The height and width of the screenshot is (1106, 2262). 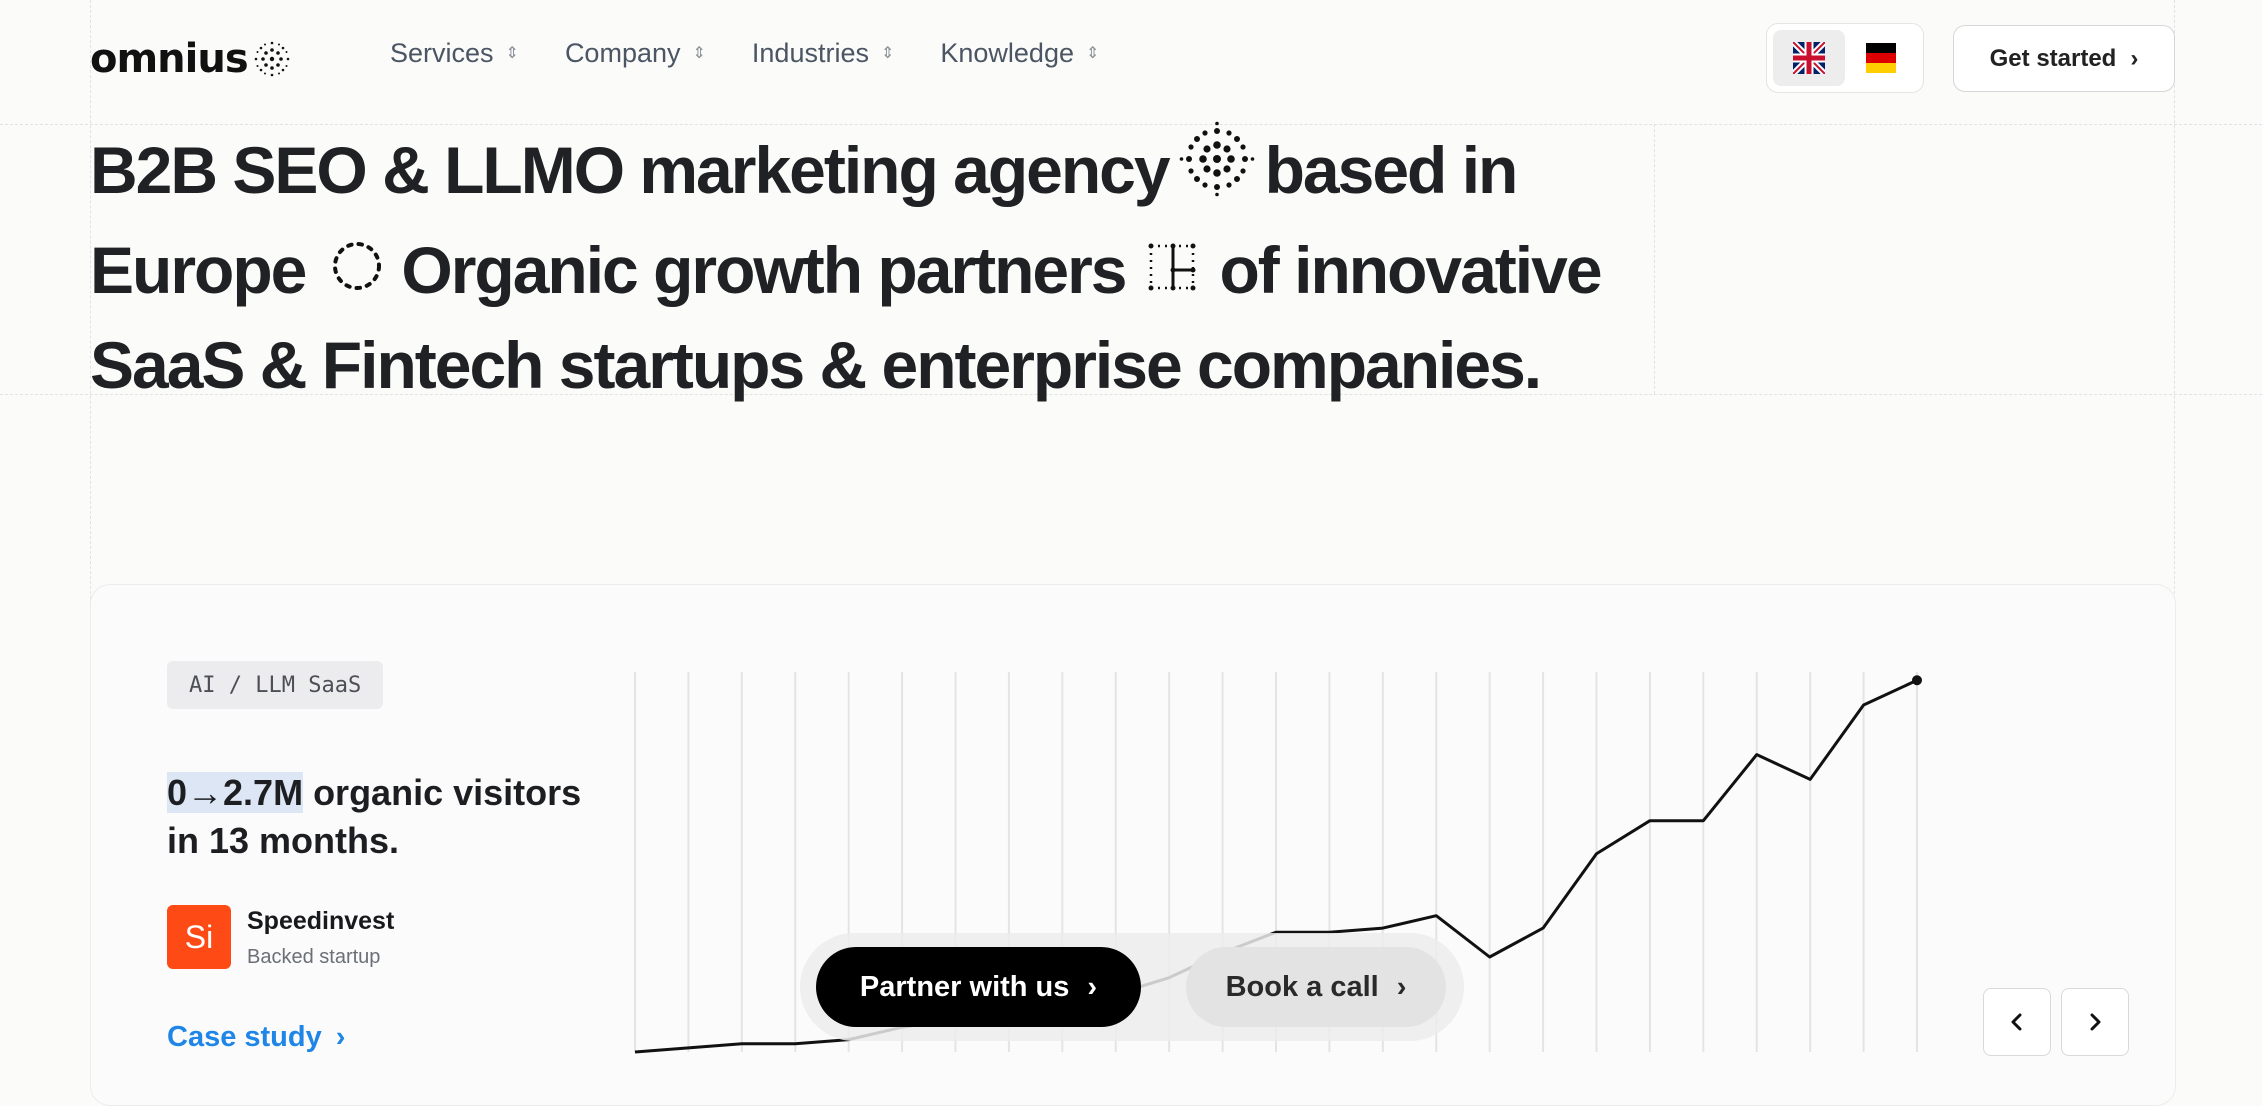 I want to click on carousel-prev-button, so click(x=2017, y=1022).